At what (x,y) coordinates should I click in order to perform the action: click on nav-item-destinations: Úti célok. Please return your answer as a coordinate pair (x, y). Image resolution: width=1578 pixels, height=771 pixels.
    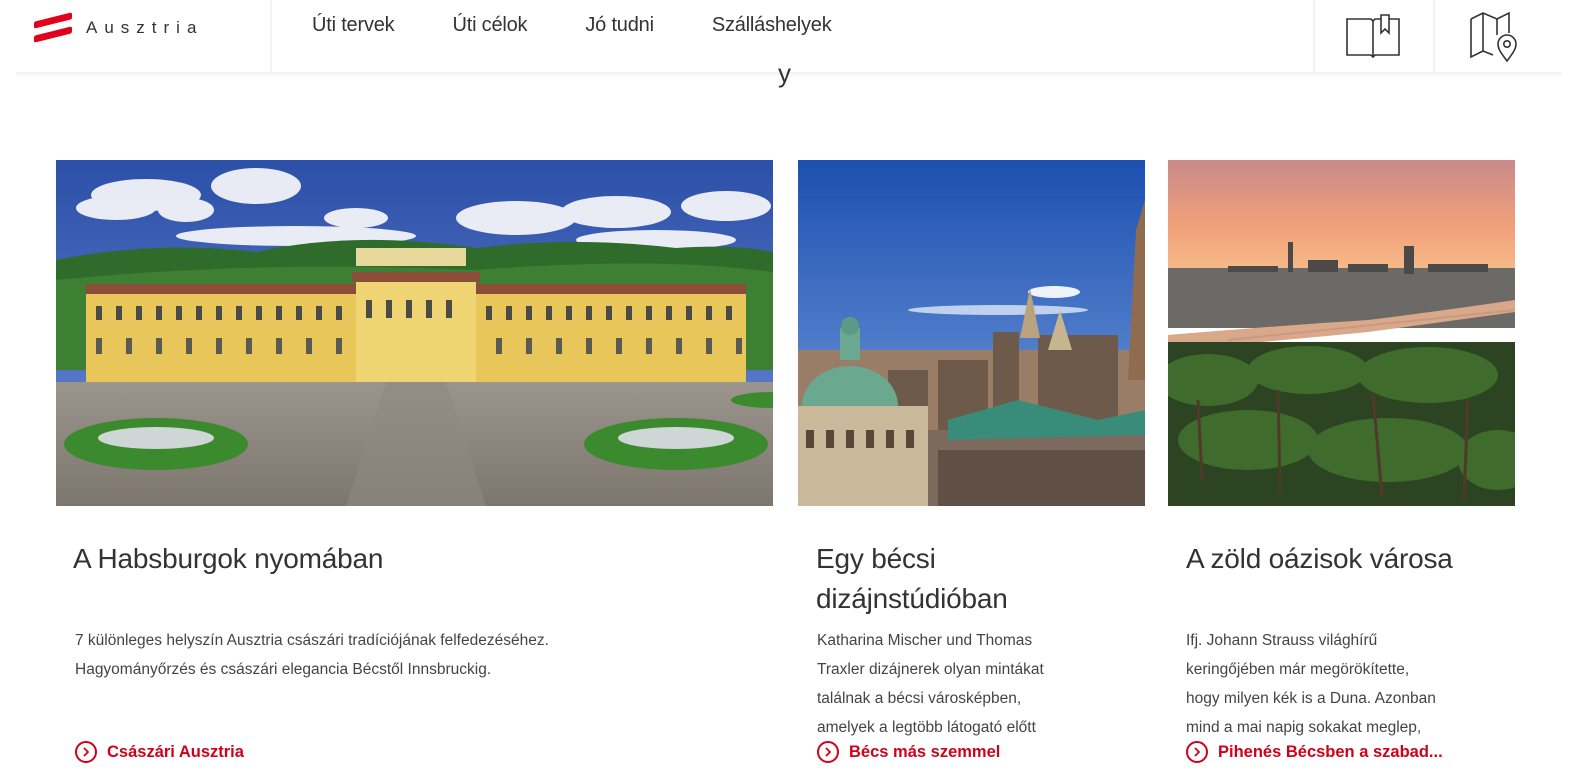
    Looking at the image, I should click on (489, 25).